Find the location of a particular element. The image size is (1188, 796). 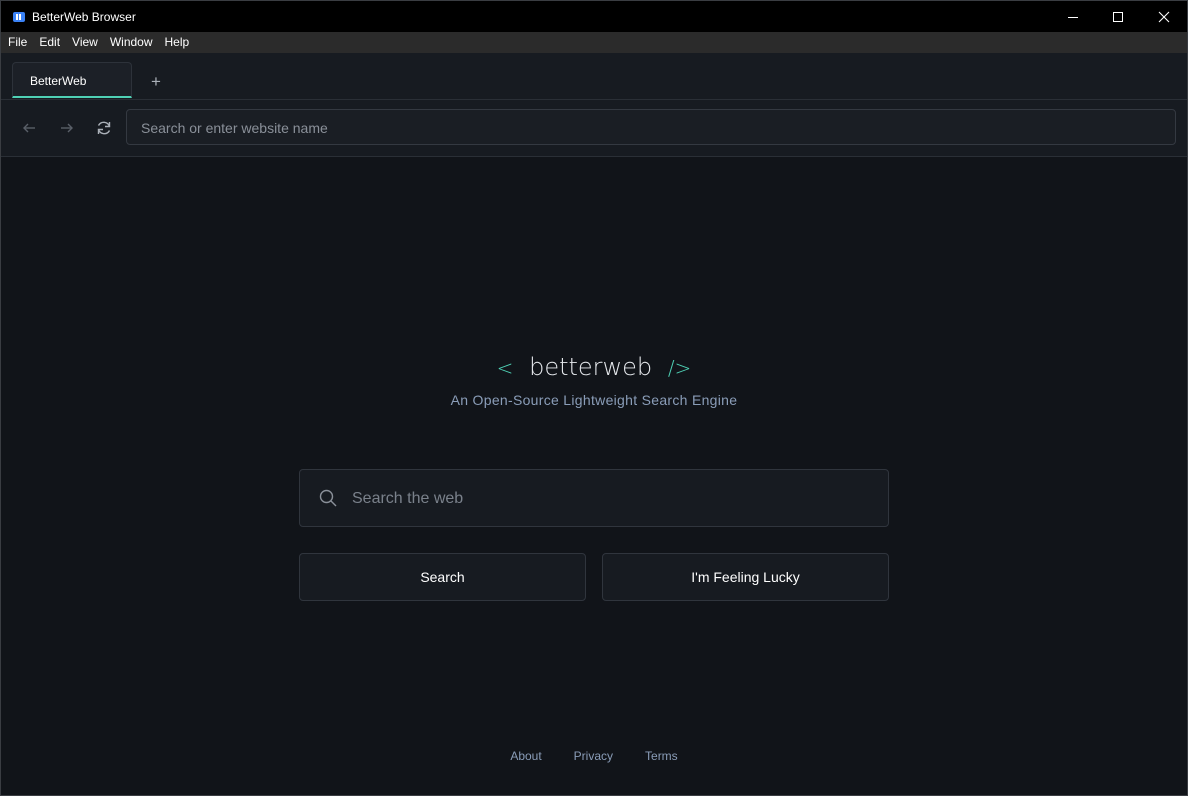

logo-open-bracket: < is located at coordinates (505, 368).